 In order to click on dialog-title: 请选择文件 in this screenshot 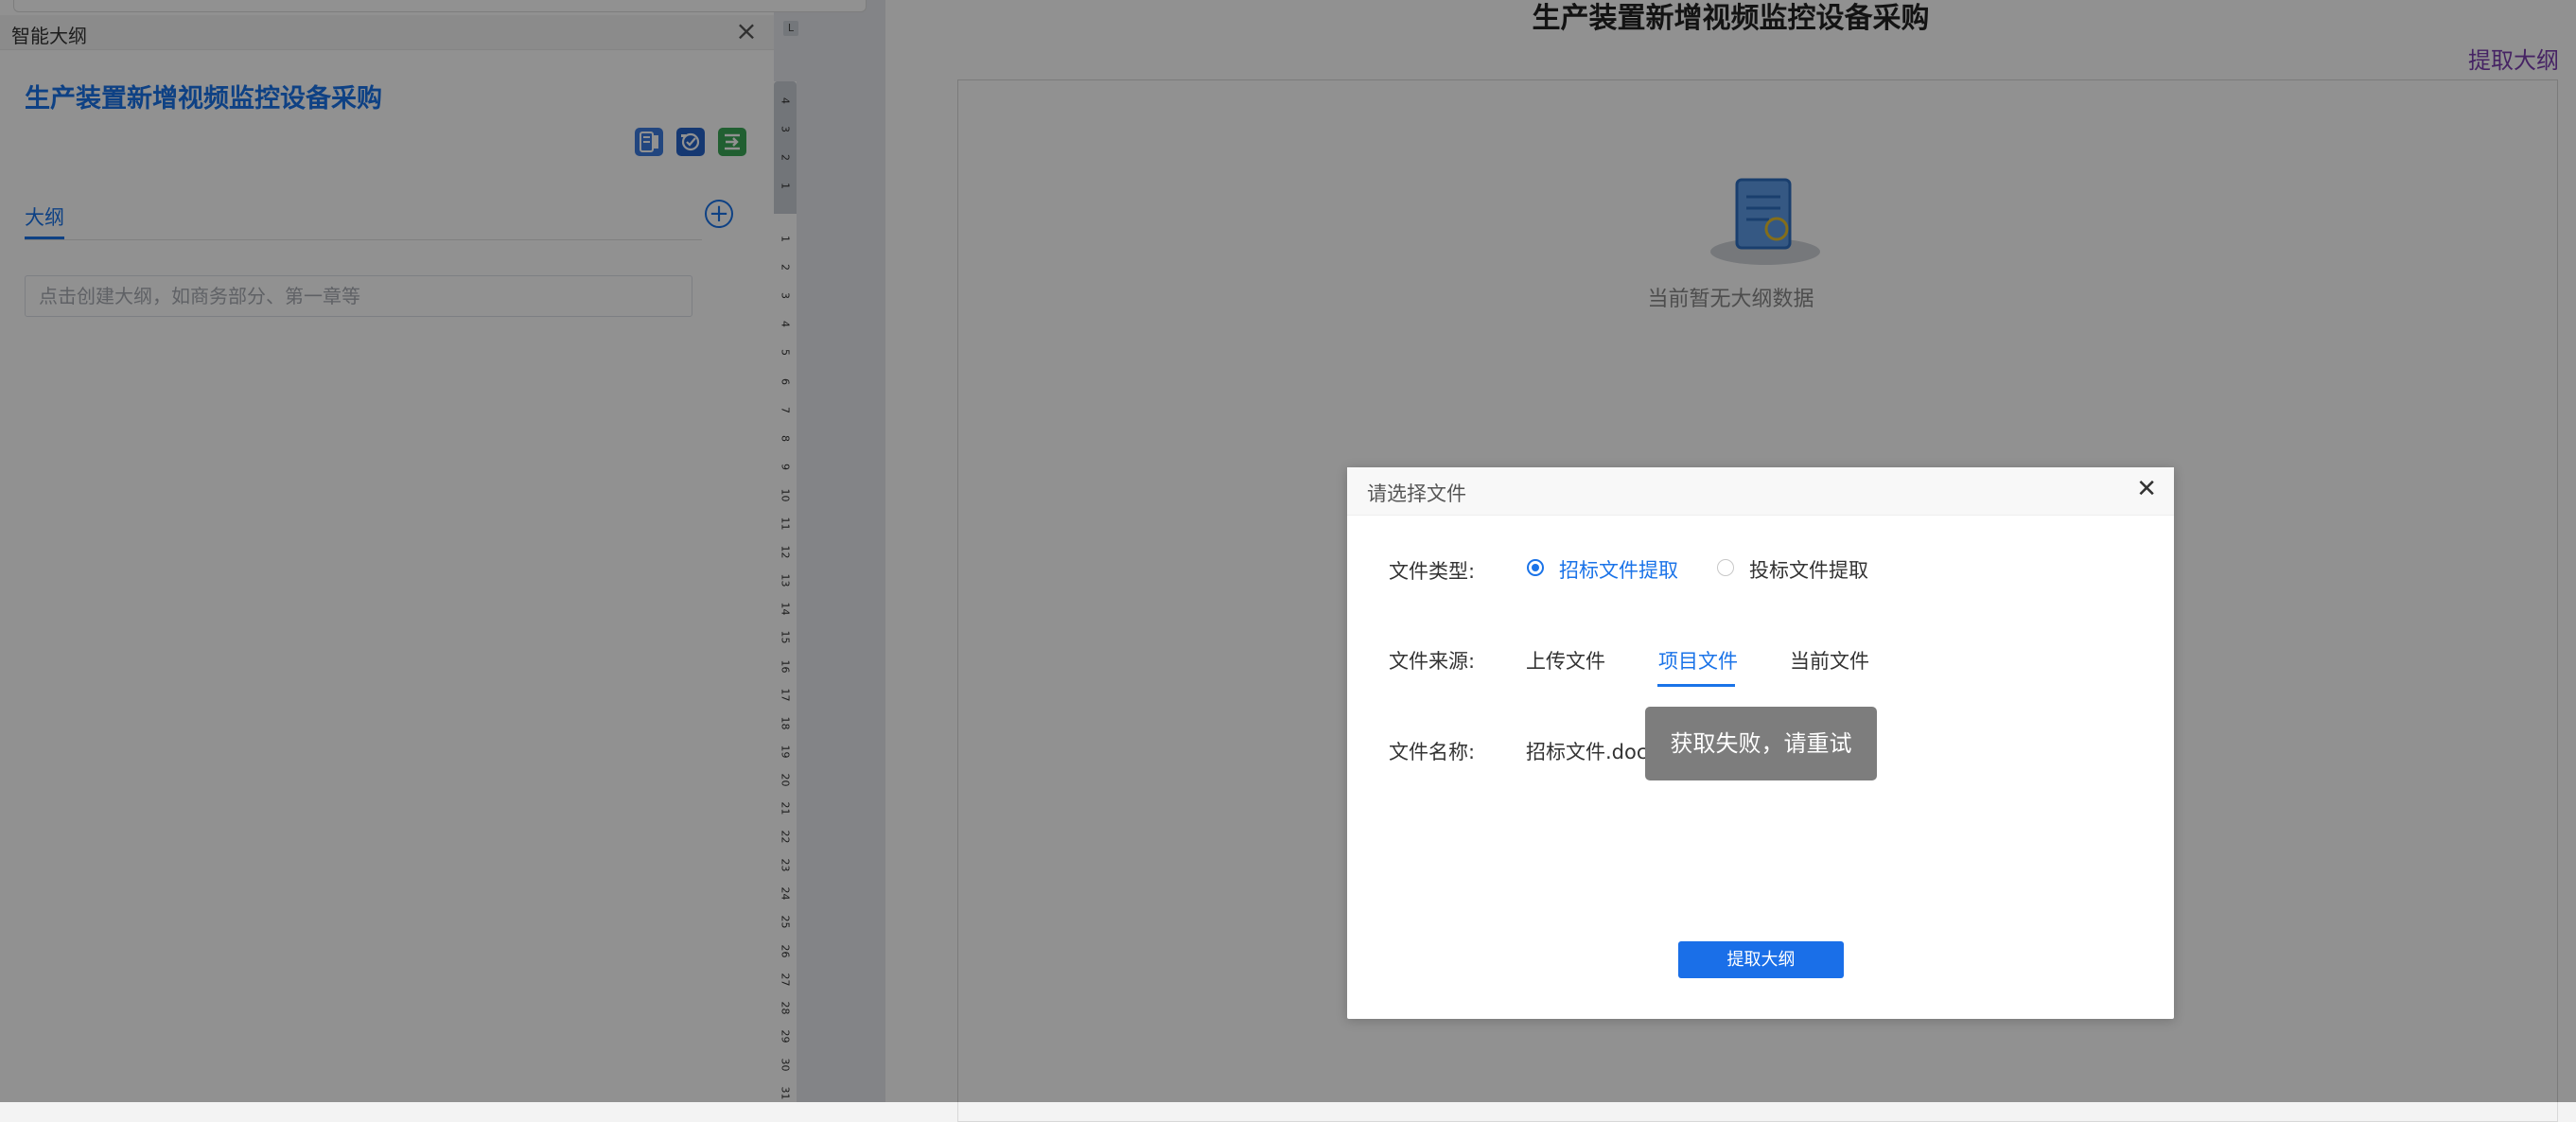, I will do `click(1417, 494)`.